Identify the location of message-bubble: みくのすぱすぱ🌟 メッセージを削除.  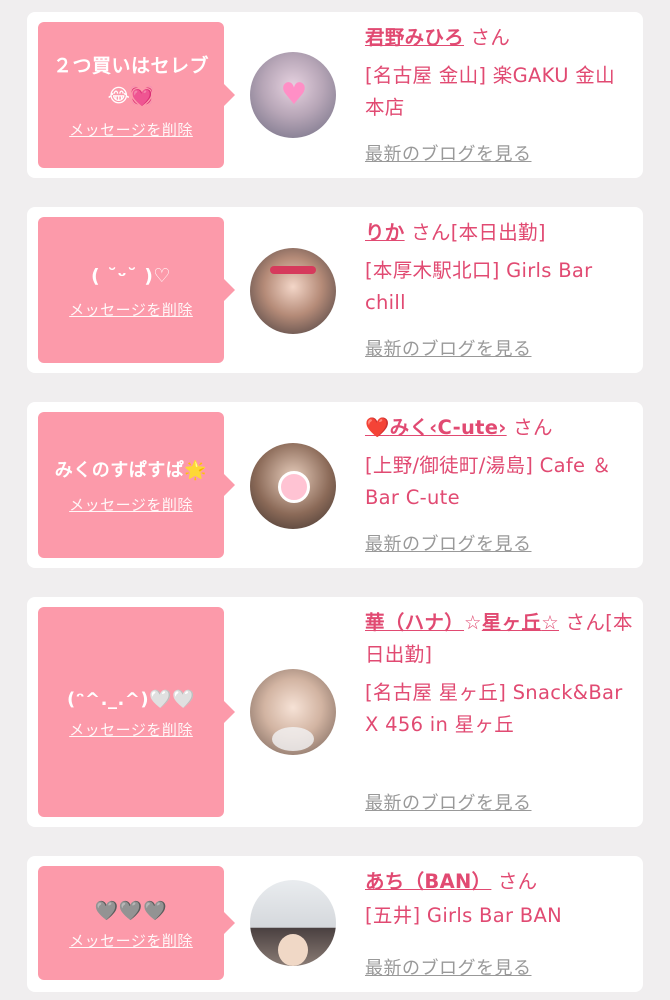
(136, 485).